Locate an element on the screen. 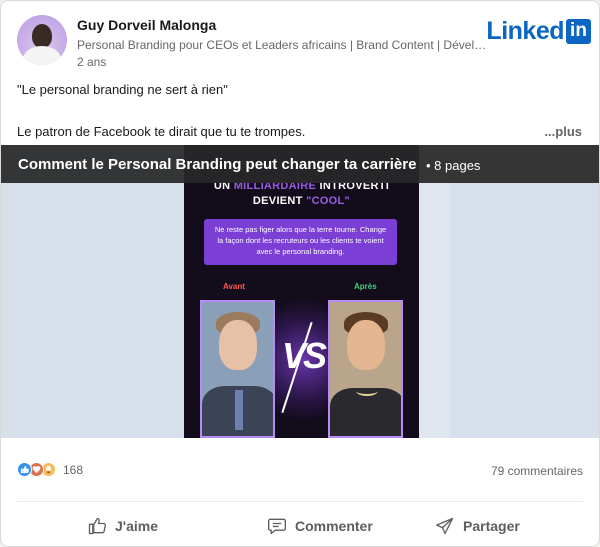 The height and width of the screenshot is (547, 600). carousel-right-area is located at coordinates (524, 310).